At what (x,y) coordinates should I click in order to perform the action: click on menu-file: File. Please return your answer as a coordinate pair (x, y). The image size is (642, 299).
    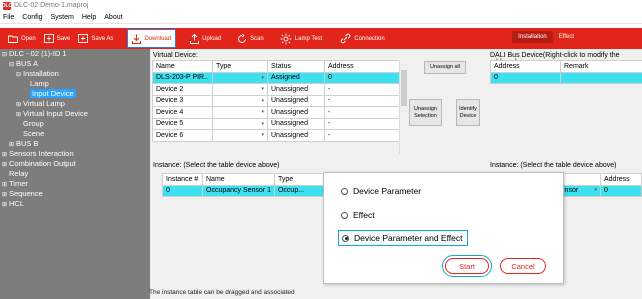
    Looking at the image, I should click on (8, 17).